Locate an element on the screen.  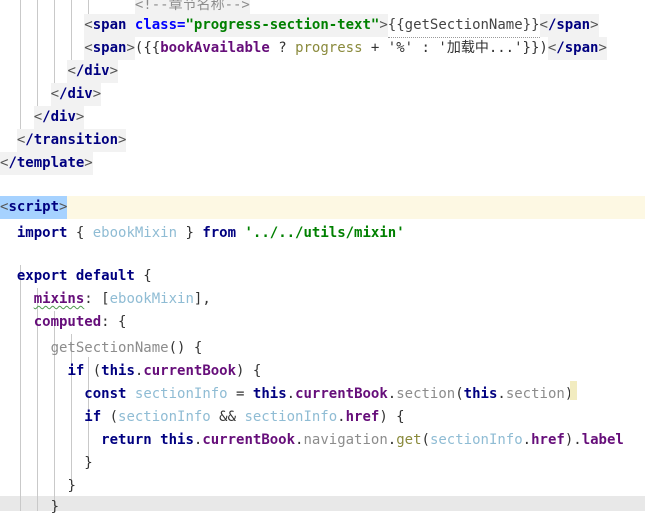
code-token: '../../utils/mixin' is located at coordinates (324, 233).